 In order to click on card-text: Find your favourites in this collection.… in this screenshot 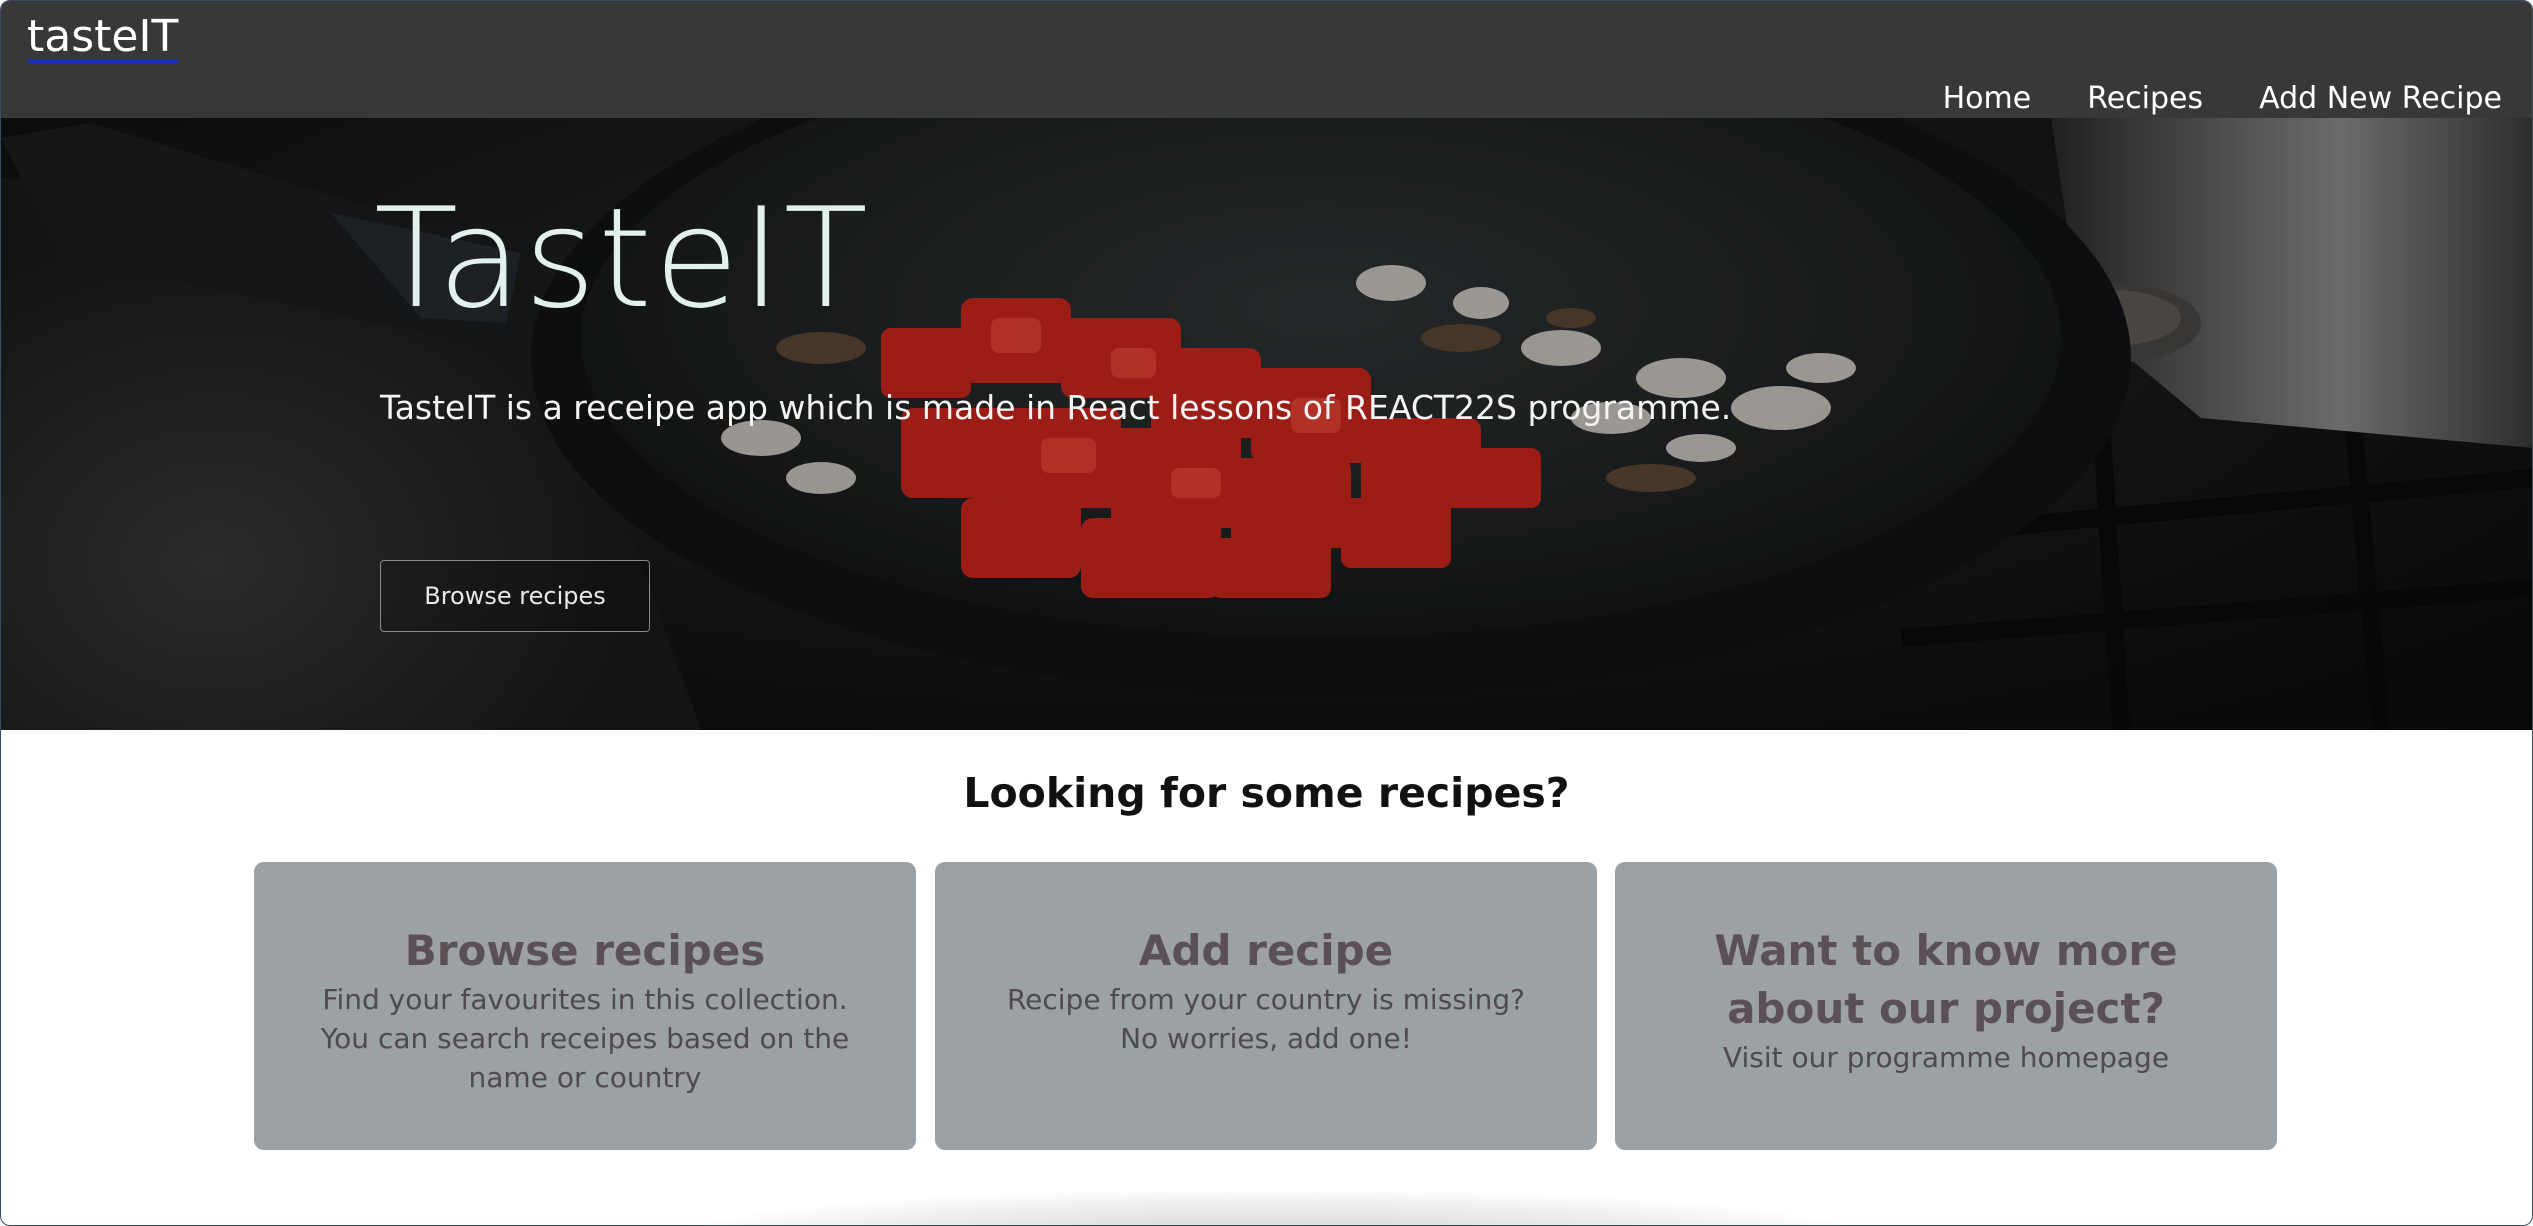, I will do `click(585, 1038)`.